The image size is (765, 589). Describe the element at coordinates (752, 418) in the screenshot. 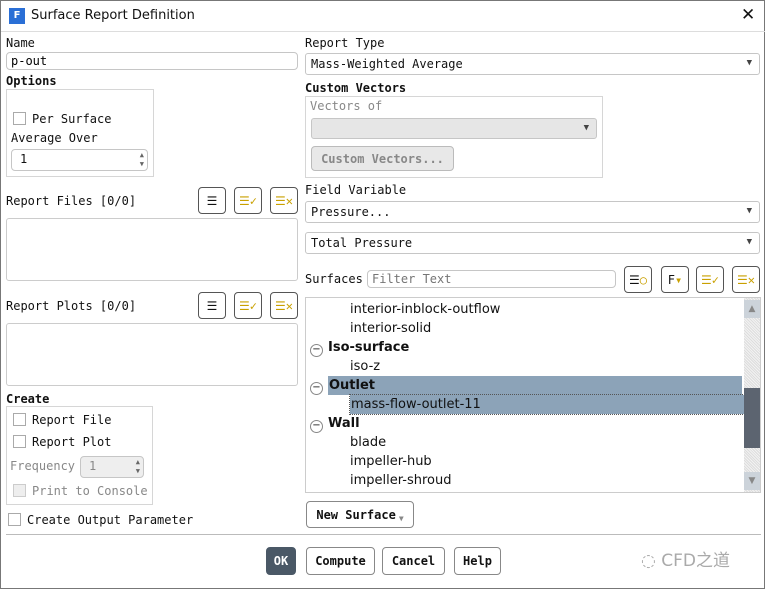

I see `scrollbar-thumb` at that location.